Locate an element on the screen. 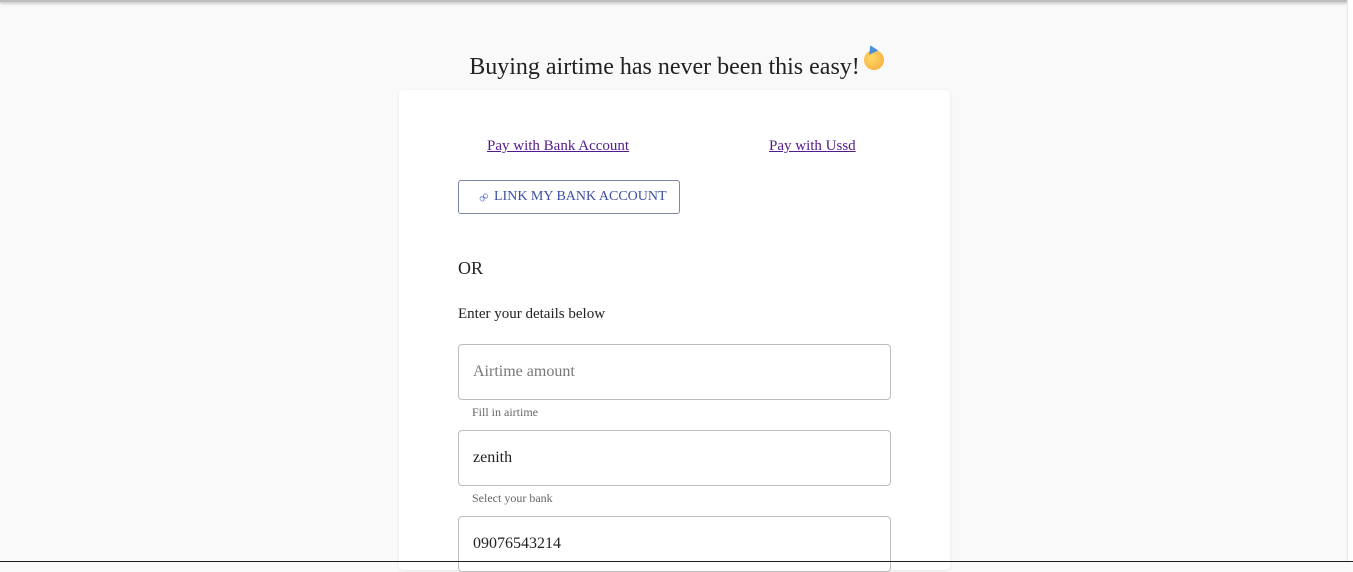 Image resolution: width=1353 pixels, height=572 pixels. phone-number-input: 09076543214 is located at coordinates (674, 544).